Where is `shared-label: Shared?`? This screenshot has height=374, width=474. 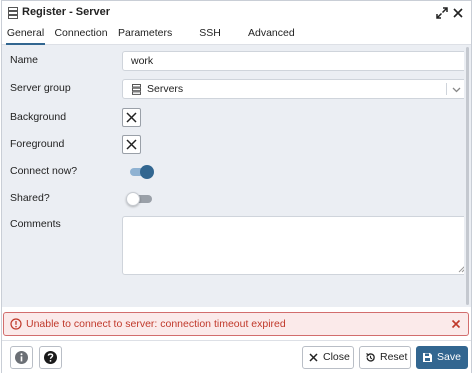
shared-label: Shared? is located at coordinates (30, 198).